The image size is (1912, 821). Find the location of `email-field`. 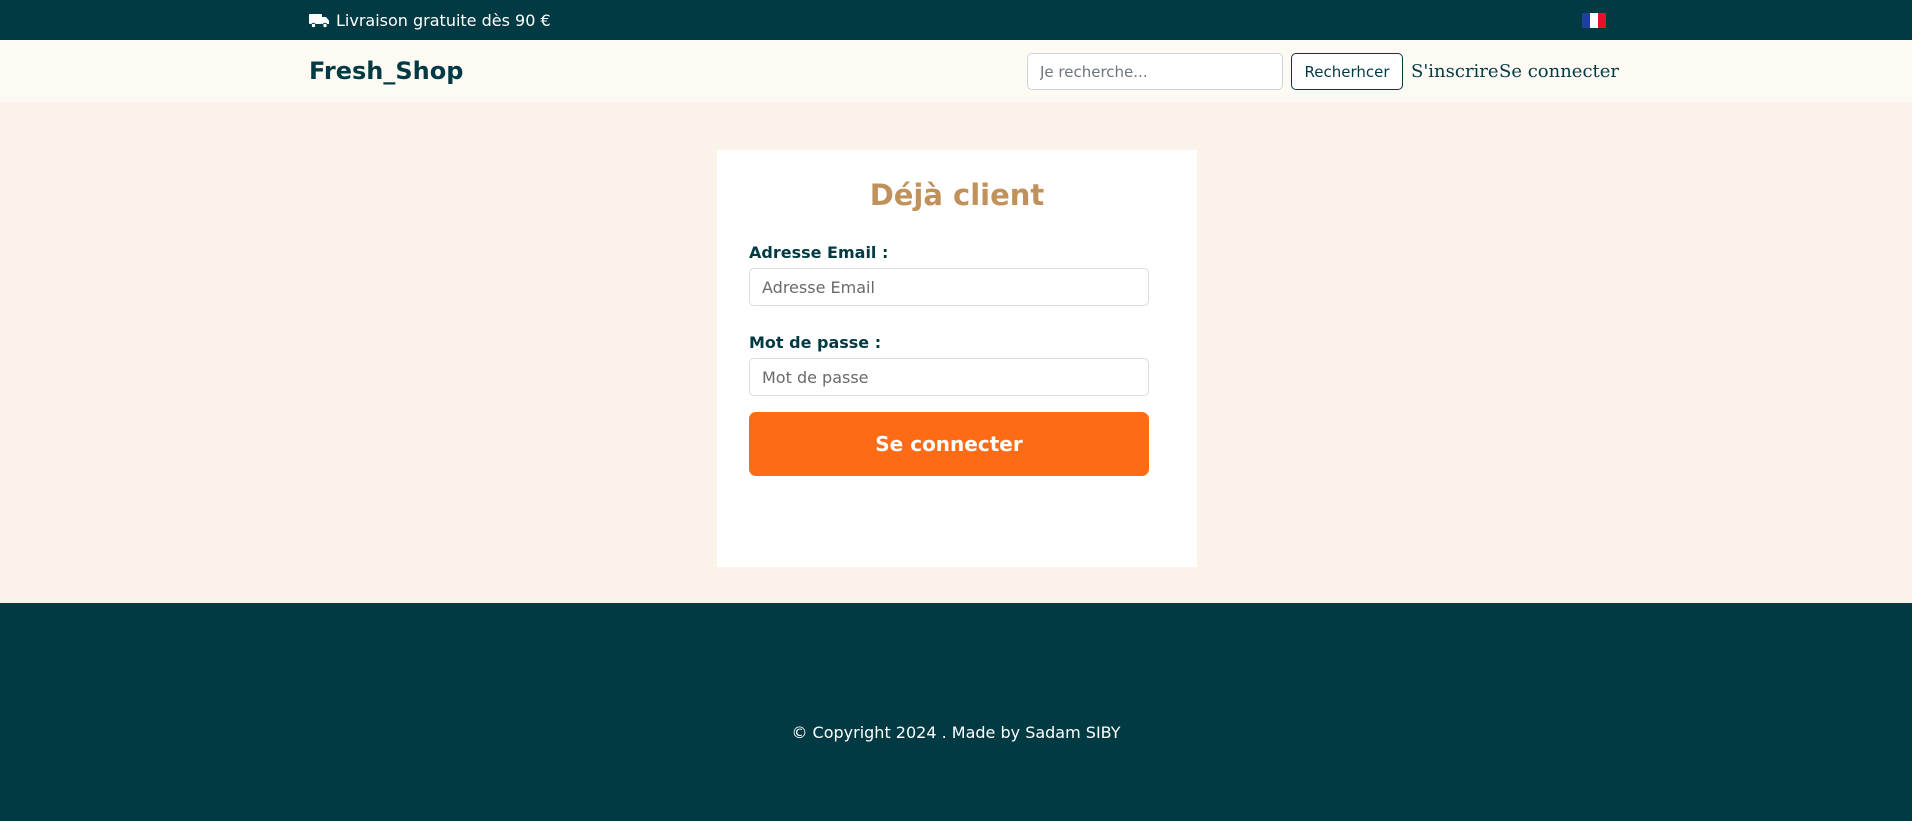

email-field is located at coordinates (949, 287).